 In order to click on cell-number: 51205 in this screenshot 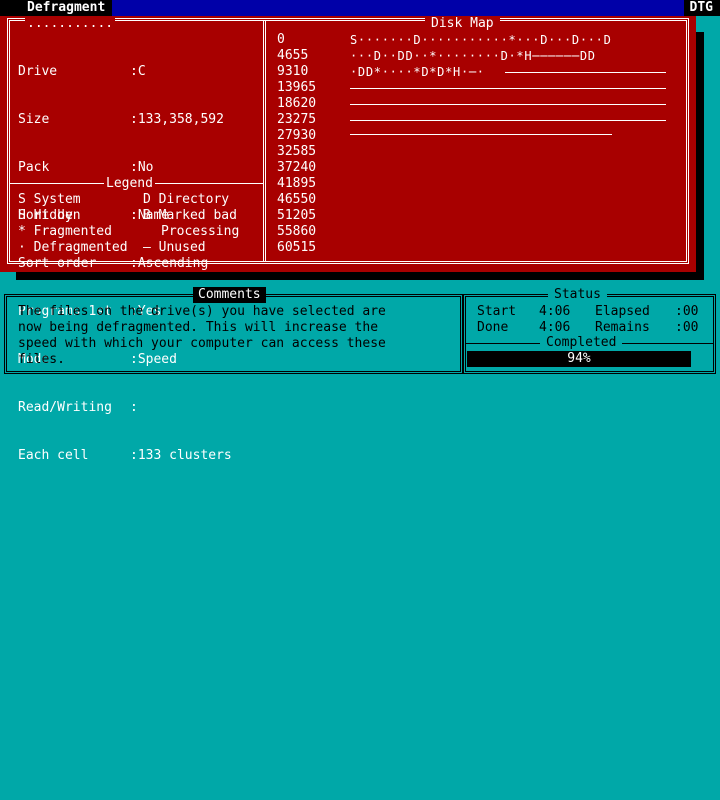, I will do `click(297, 215)`.